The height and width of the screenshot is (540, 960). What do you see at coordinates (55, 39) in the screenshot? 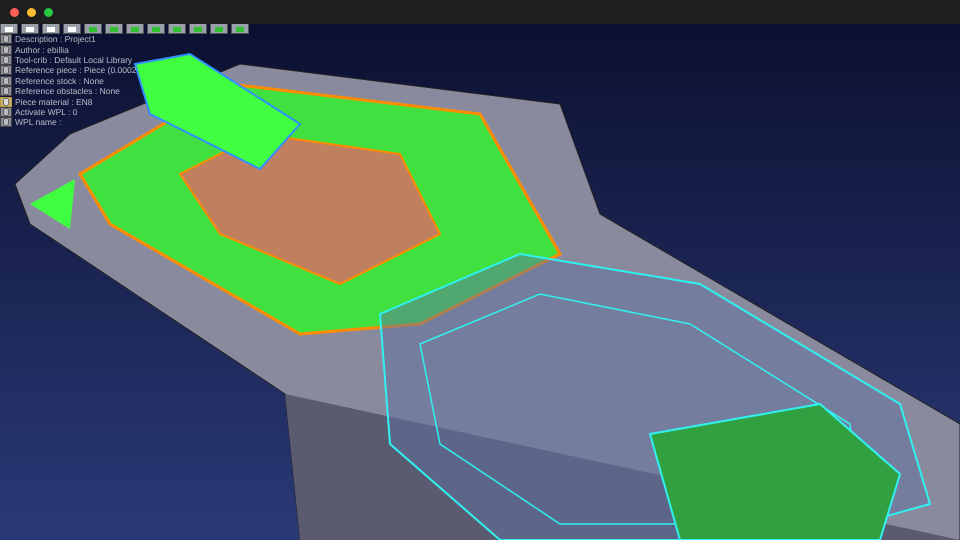
I see `info-text: Description : Project1` at bounding box center [55, 39].